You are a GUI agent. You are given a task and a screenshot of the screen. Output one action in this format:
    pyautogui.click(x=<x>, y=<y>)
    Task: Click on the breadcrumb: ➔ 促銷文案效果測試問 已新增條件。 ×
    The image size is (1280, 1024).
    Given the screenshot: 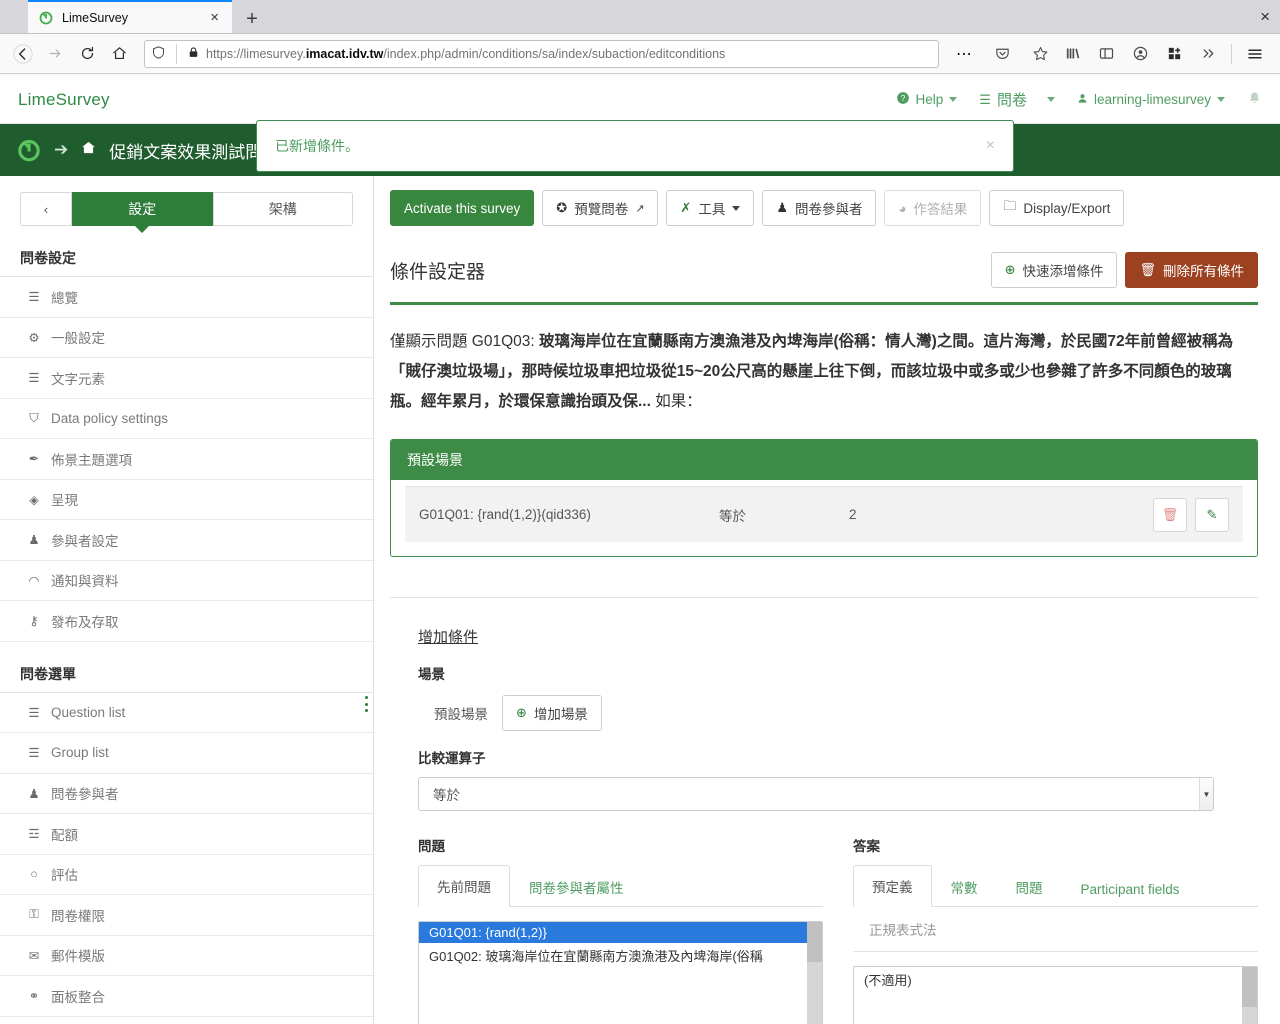 What is the action you would take?
    pyautogui.click(x=640, y=148)
    